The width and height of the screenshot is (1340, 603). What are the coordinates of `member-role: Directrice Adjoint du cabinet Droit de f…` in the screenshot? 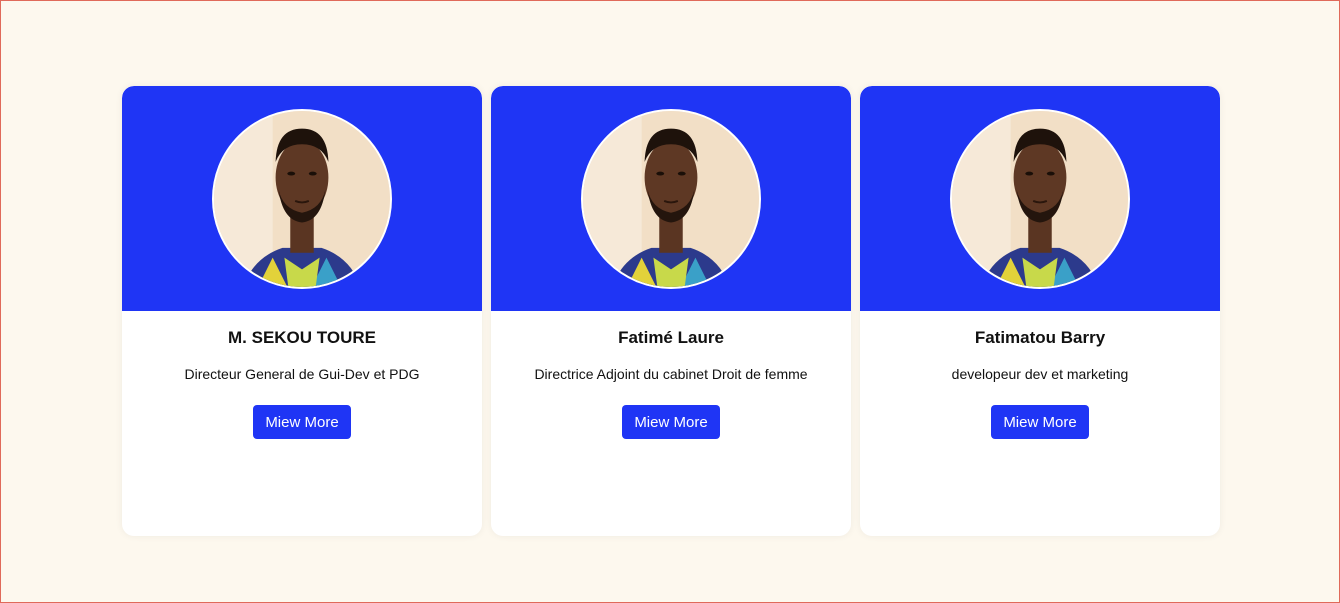 It's located at (671, 374).